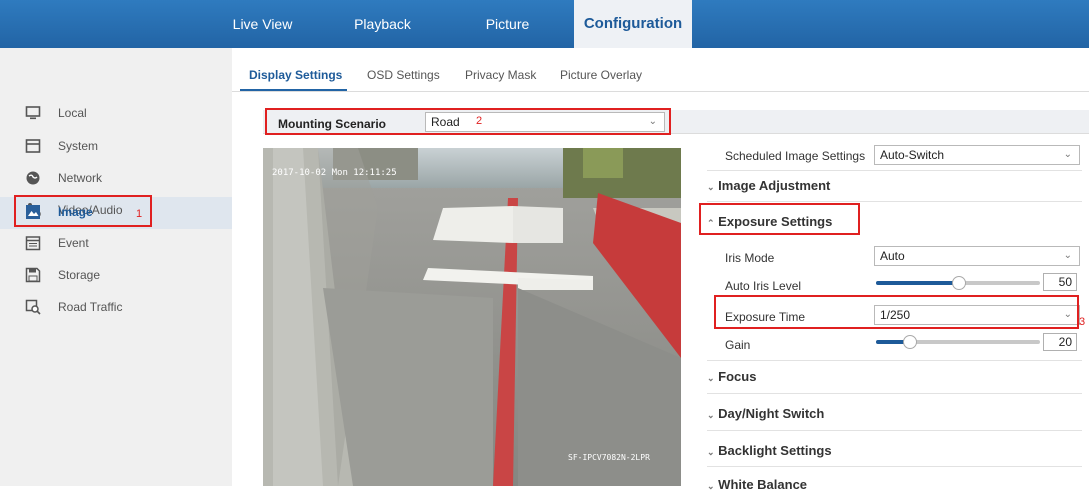 This screenshot has width=1089, height=492. Describe the element at coordinates (711, 223) in the screenshot. I see `expand-chevron-icon: ⌃` at that location.